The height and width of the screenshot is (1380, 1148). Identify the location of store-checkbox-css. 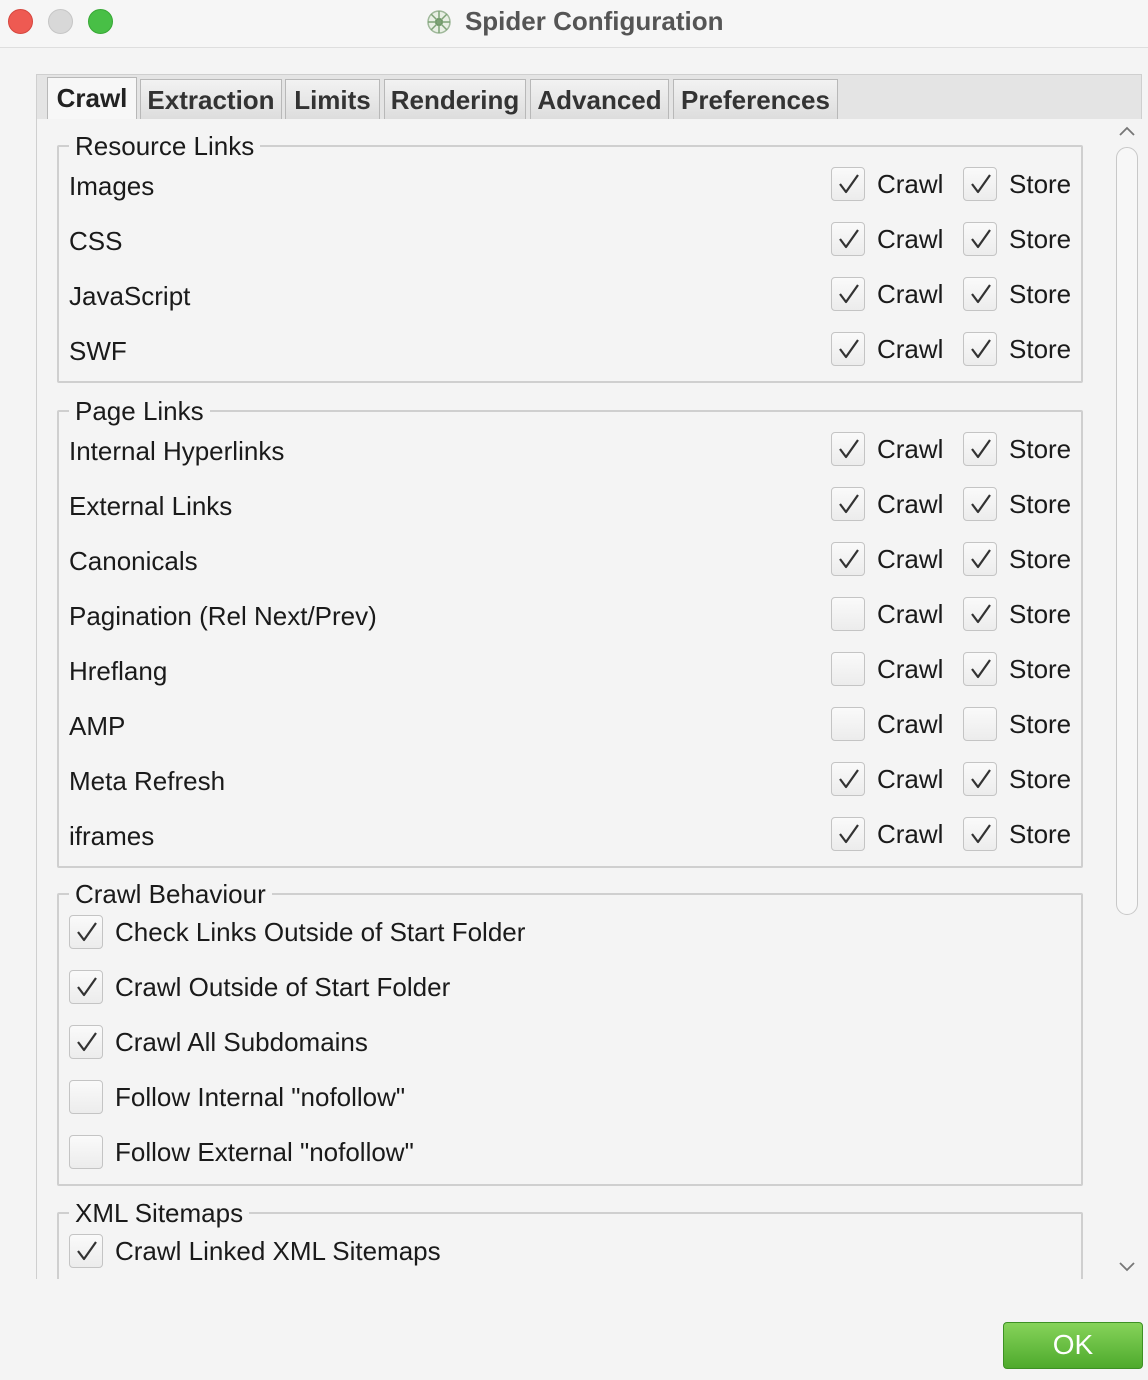
(980, 239).